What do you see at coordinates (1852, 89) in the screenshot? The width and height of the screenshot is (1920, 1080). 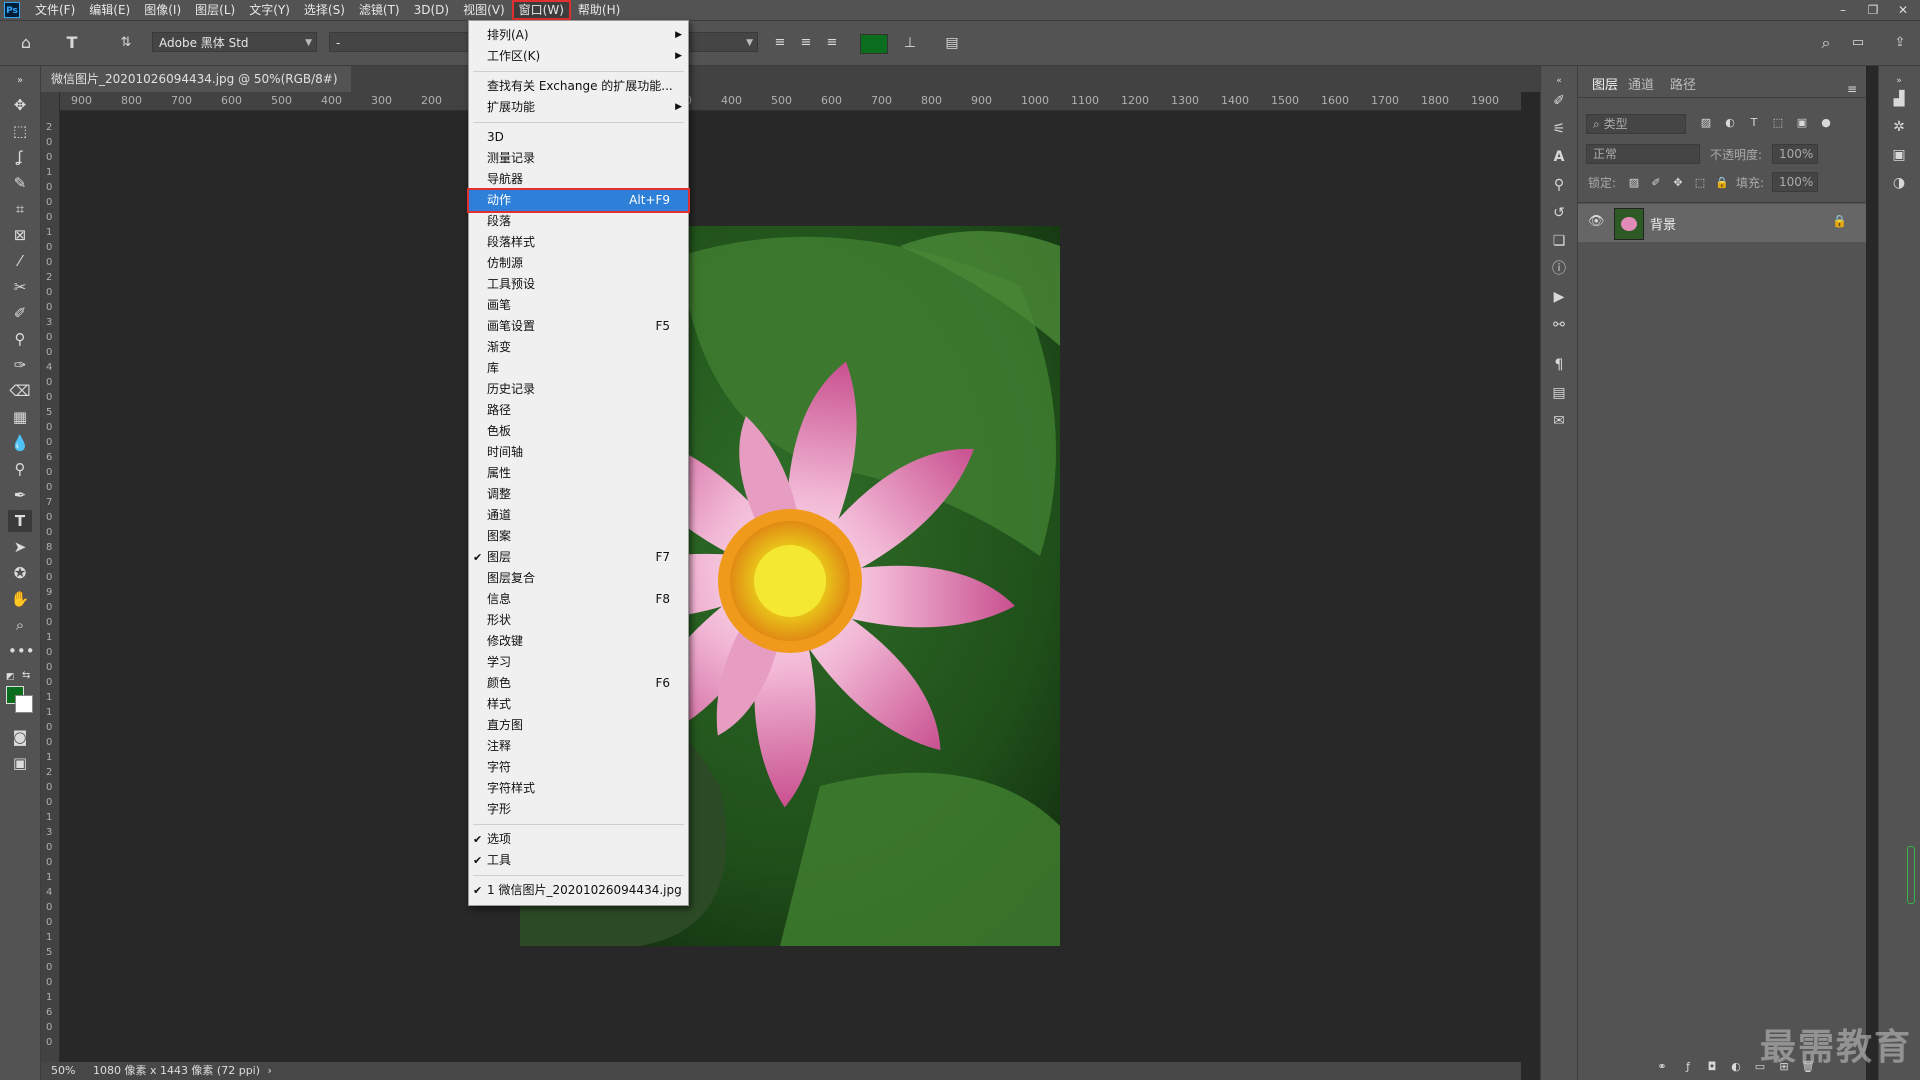 I see `panel-menu-icon: ≡` at bounding box center [1852, 89].